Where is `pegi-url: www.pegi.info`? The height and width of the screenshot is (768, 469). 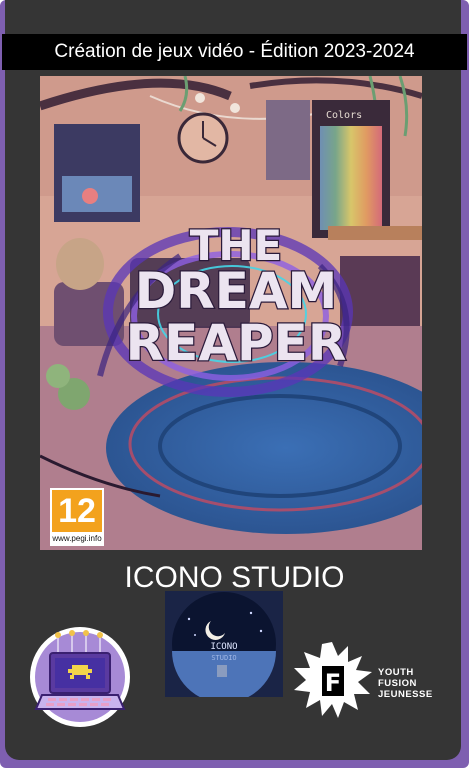
pegi-url: www.pegi.info is located at coordinates (77, 538).